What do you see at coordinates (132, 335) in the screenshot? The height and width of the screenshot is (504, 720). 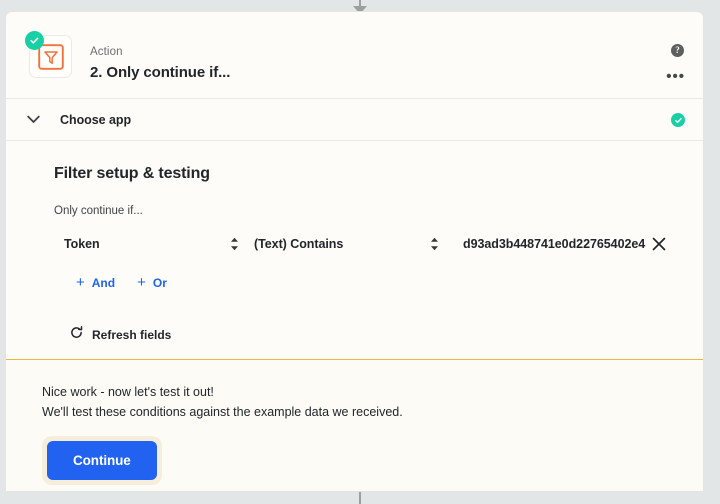 I see `refresh-fields-label: Refresh fields` at bounding box center [132, 335].